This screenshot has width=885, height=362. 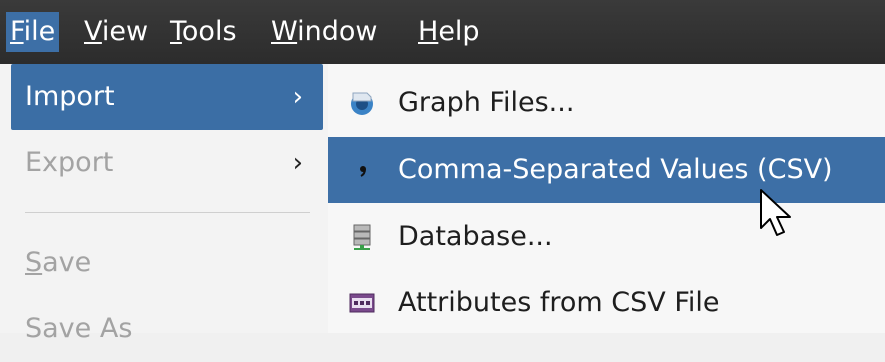 I want to click on menu-window: Window, so click(x=324, y=32).